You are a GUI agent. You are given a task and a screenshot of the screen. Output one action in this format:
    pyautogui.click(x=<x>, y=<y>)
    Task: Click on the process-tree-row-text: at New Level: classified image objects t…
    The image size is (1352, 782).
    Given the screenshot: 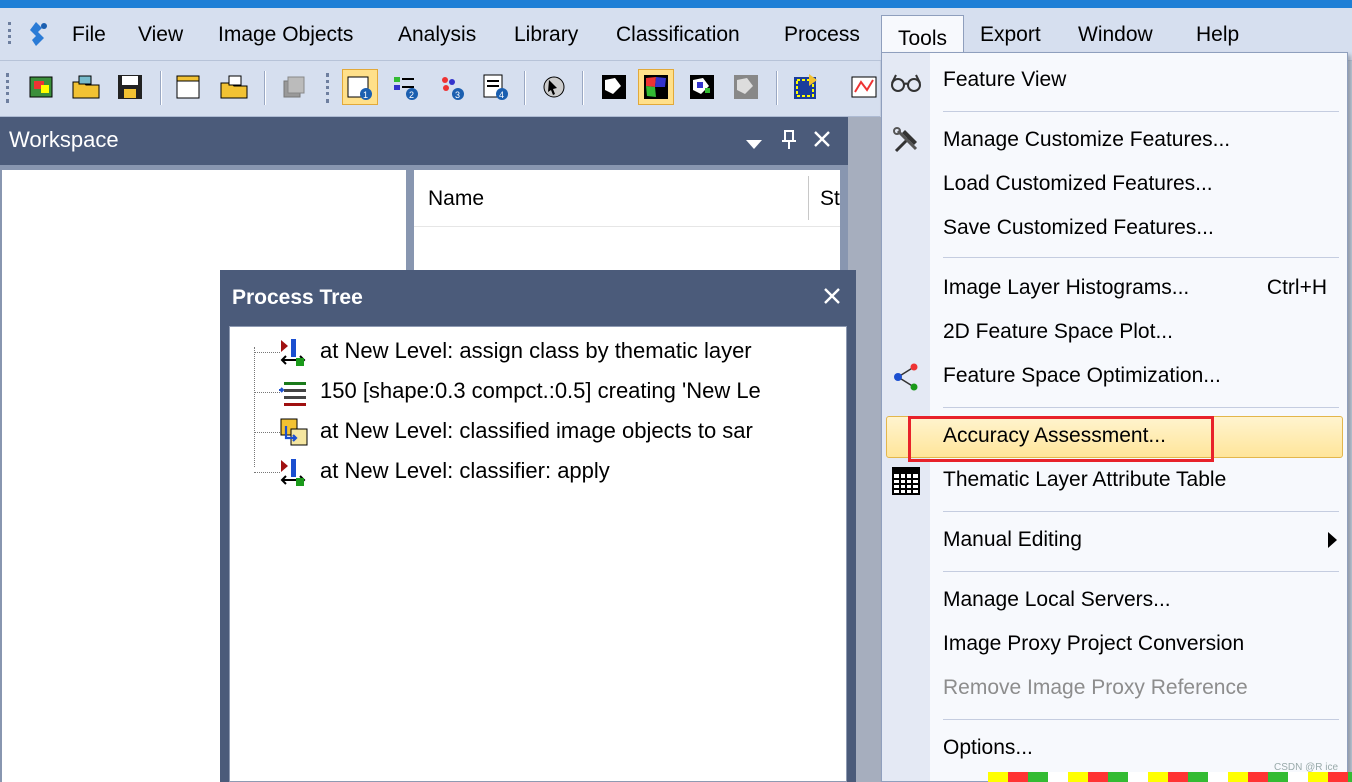 What is the action you would take?
    pyautogui.click(x=536, y=430)
    